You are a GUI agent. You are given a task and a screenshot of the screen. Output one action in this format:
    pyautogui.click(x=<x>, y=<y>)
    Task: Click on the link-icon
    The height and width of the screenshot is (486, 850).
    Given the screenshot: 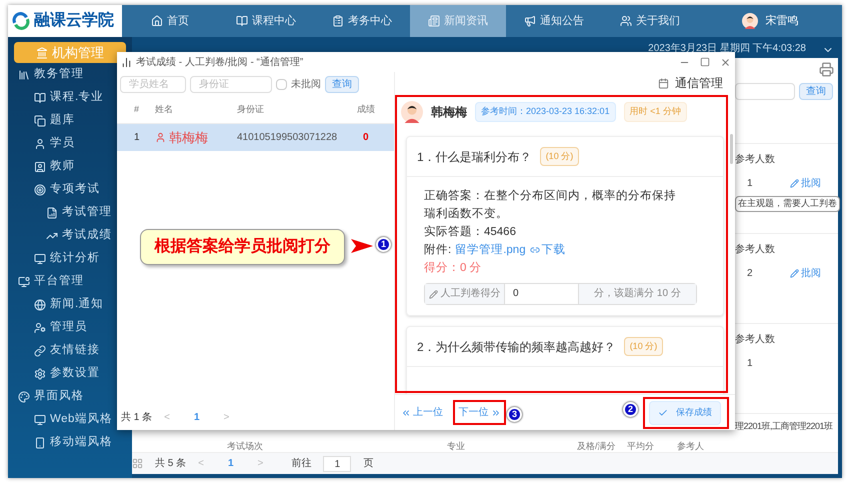 What is the action you would take?
    pyautogui.click(x=535, y=250)
    